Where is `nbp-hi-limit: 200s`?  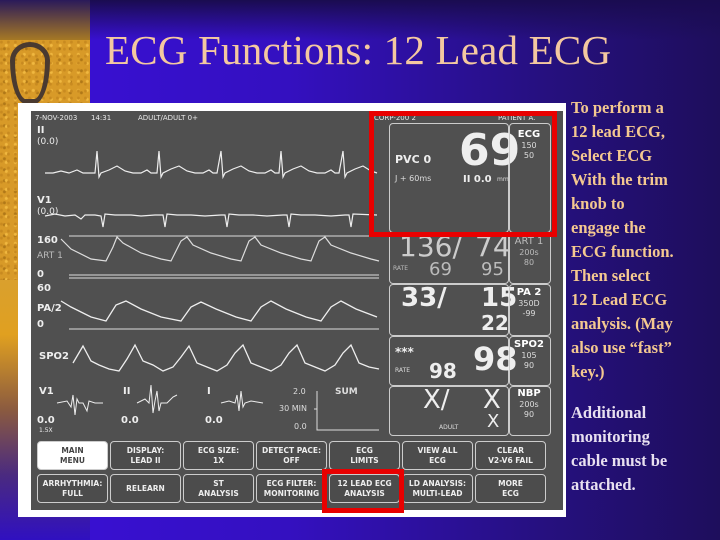
nbp-hi-limit: 200s is located at coordinates (529, 404).